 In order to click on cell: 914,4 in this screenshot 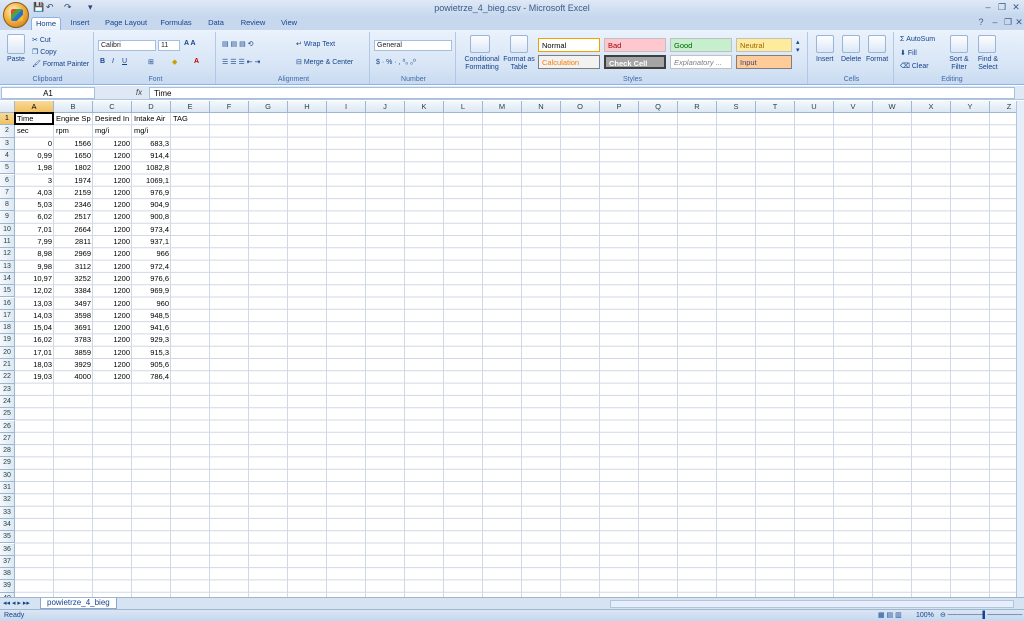, I will do `click(151, 156)`.